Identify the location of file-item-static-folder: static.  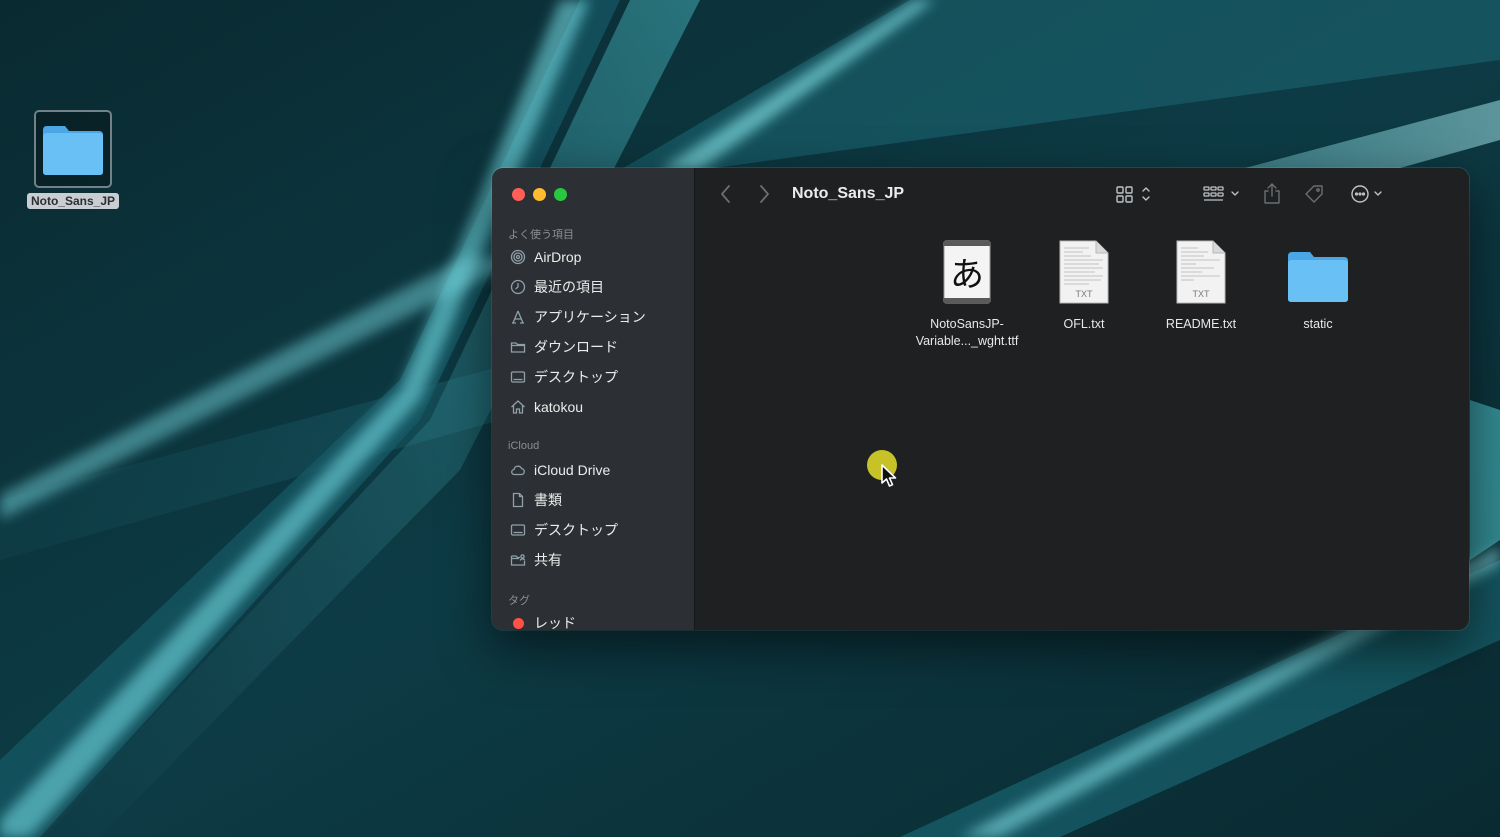
(1318, 285).